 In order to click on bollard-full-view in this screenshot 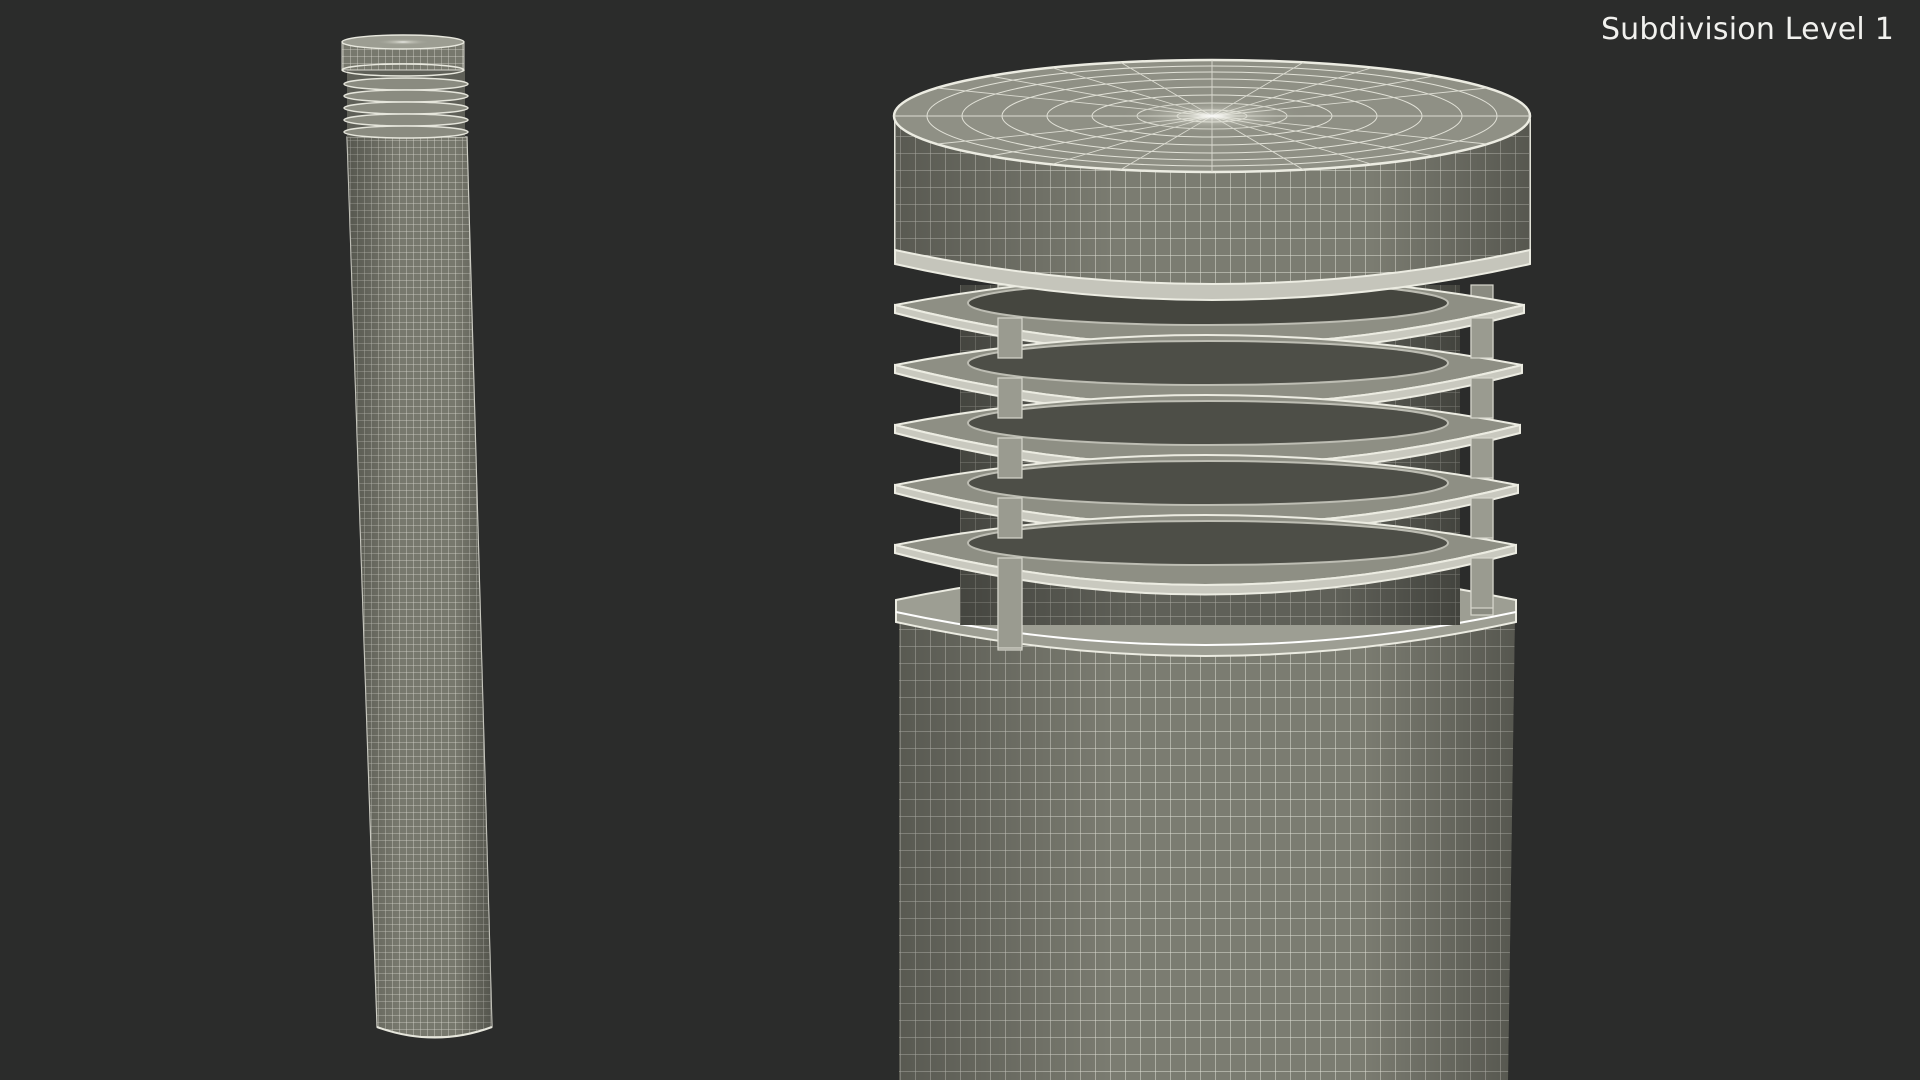, I will do `click(417, 536)`.